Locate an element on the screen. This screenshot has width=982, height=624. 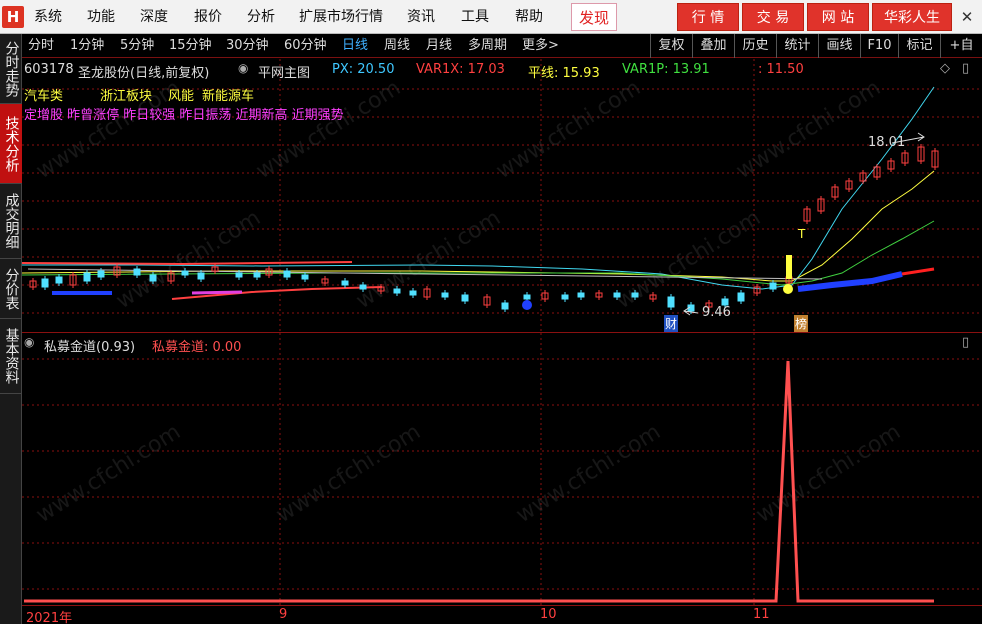
period-weekly: 周线 is located at coordinates (397, 46).